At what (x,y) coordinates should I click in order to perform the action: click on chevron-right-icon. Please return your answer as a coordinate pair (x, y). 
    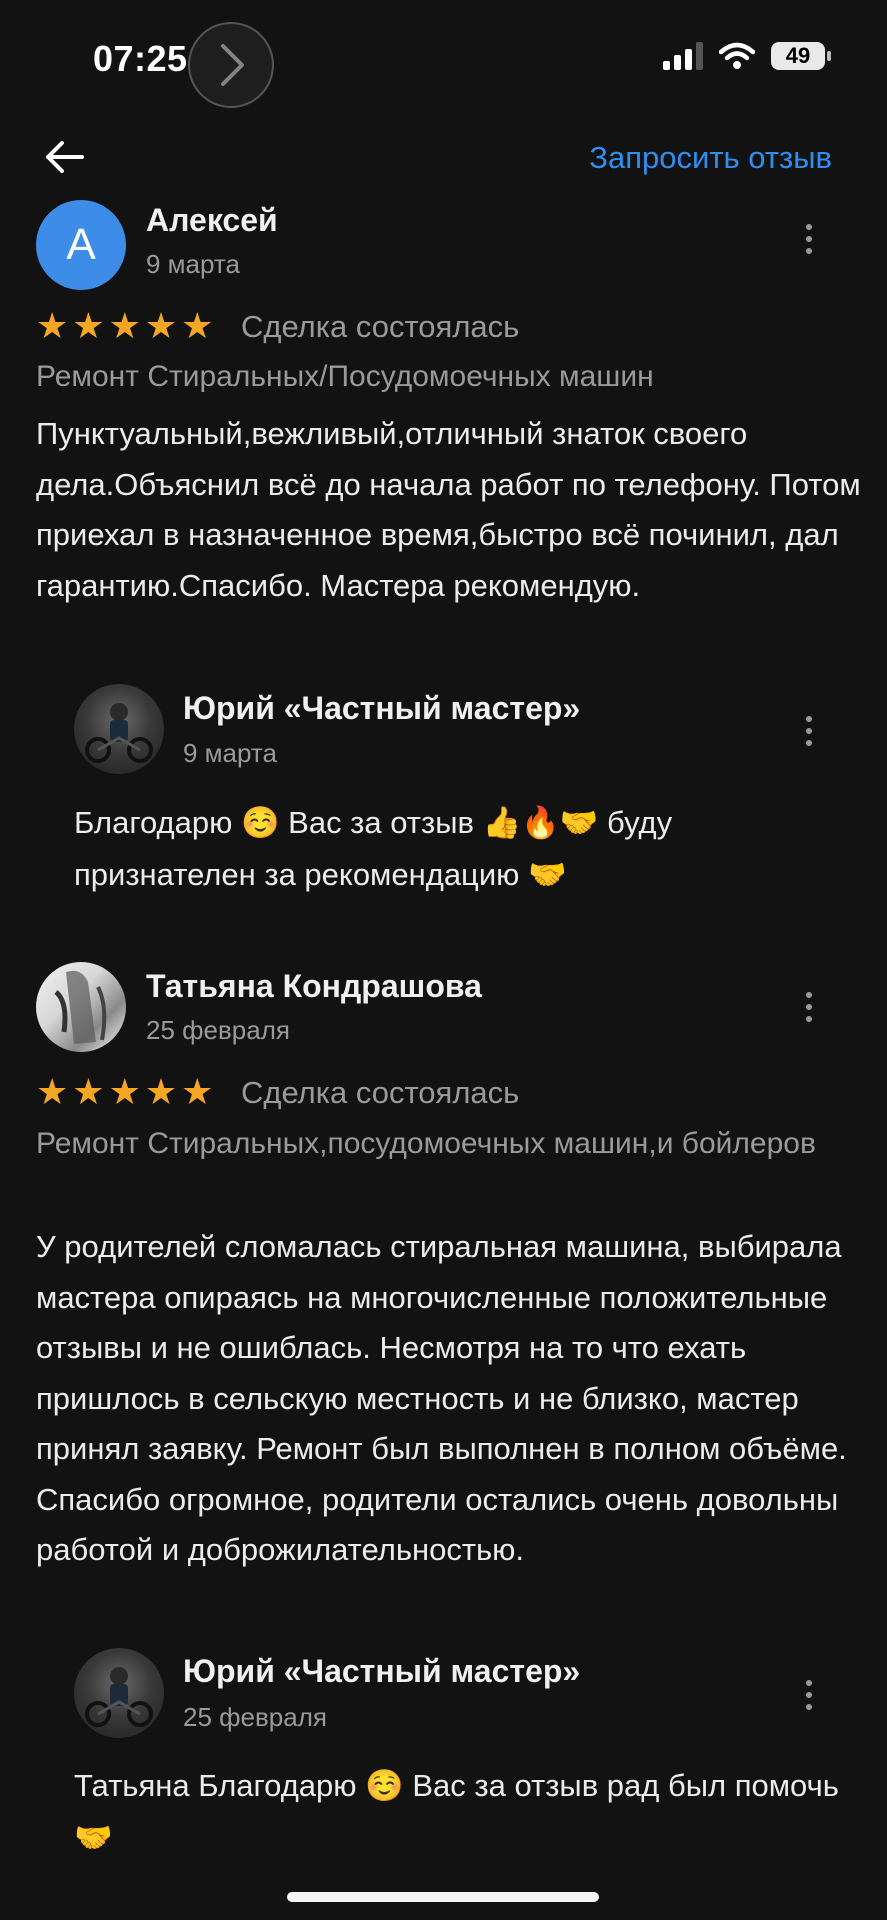
    Looking at the image, I should click on (232, 65).